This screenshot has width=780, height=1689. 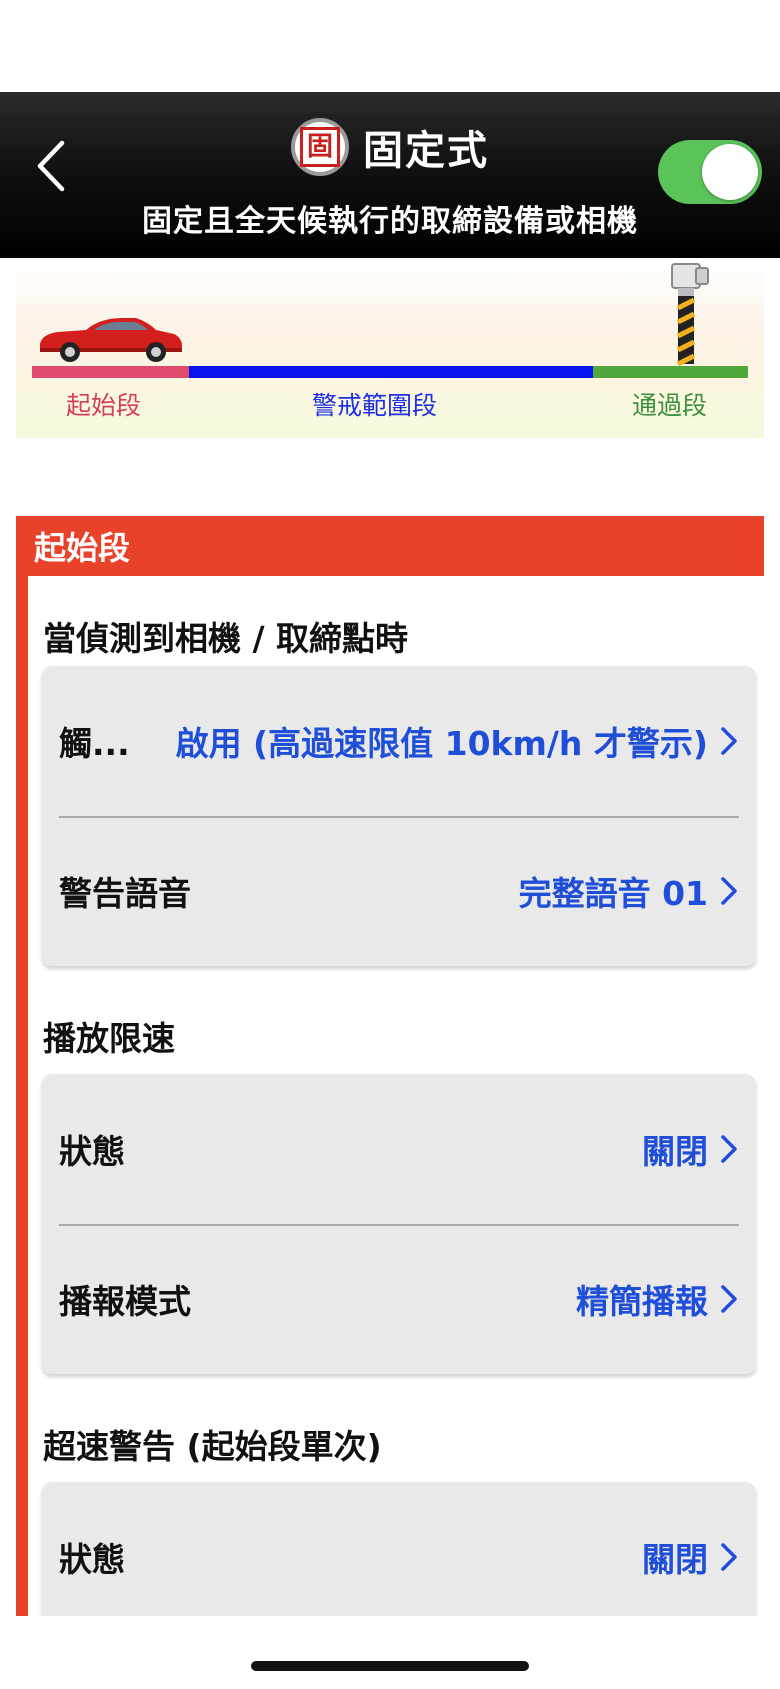 What do you see at coordinates (690, 314) in the screenshot?
I see `speed-camera-icon` at bounding box center [690, 314].